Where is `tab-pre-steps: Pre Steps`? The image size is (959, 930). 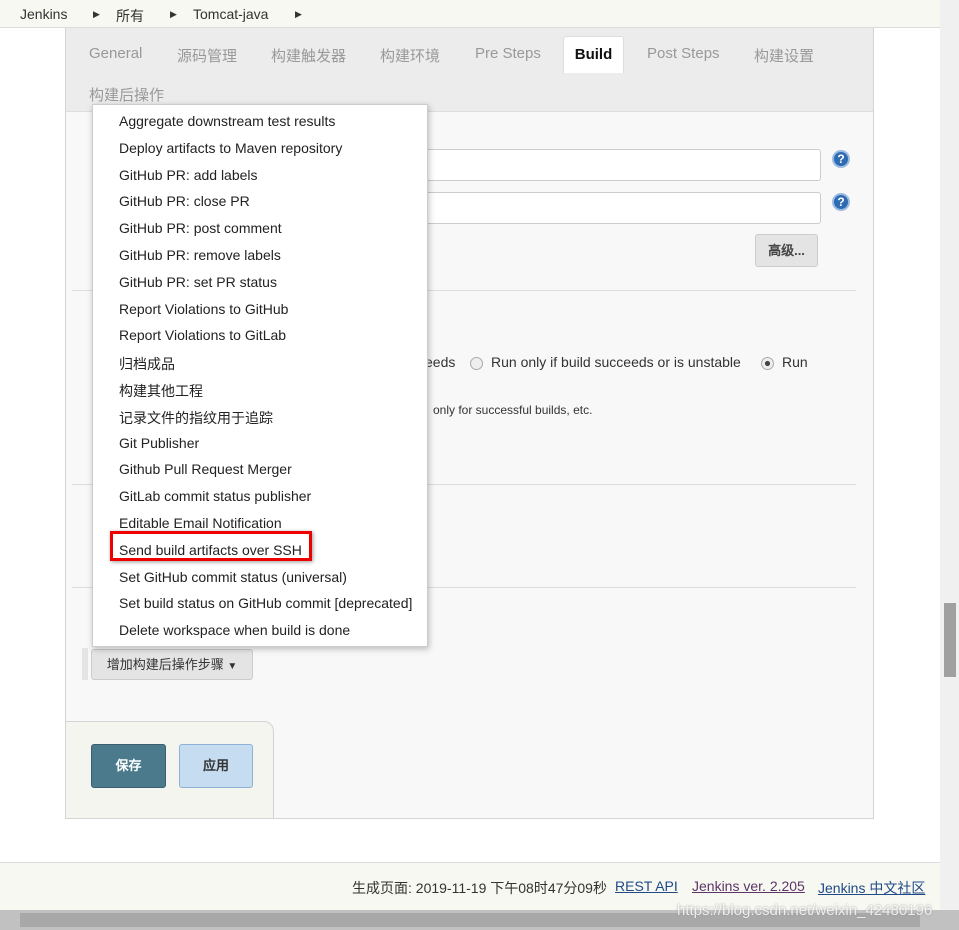 tab-pre-steps: Pre Steps is located at coordinates (508, 53).